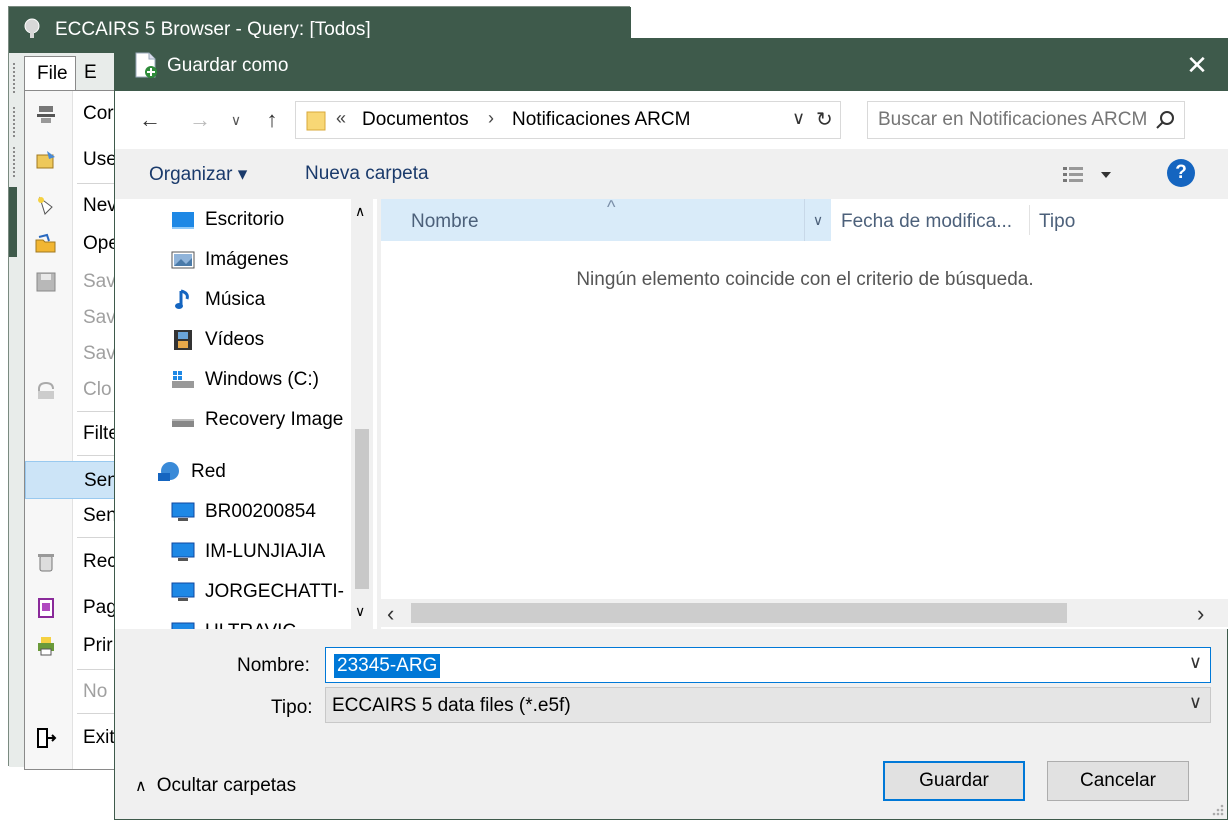 This screenshot has height=820, width=1228. Describe the element at coordinates (90, 73) in the screenshot. I see `menu-edit: E` at that location.